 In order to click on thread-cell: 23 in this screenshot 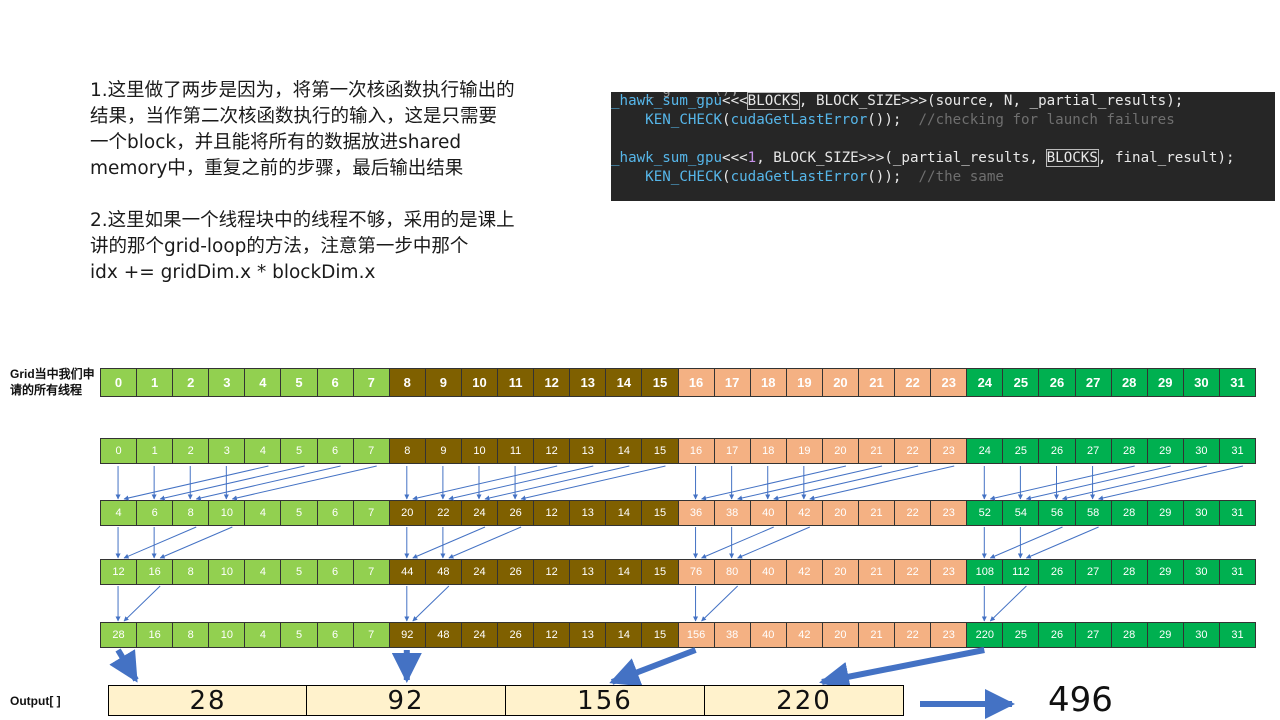, I will do `click(949, 572)`.